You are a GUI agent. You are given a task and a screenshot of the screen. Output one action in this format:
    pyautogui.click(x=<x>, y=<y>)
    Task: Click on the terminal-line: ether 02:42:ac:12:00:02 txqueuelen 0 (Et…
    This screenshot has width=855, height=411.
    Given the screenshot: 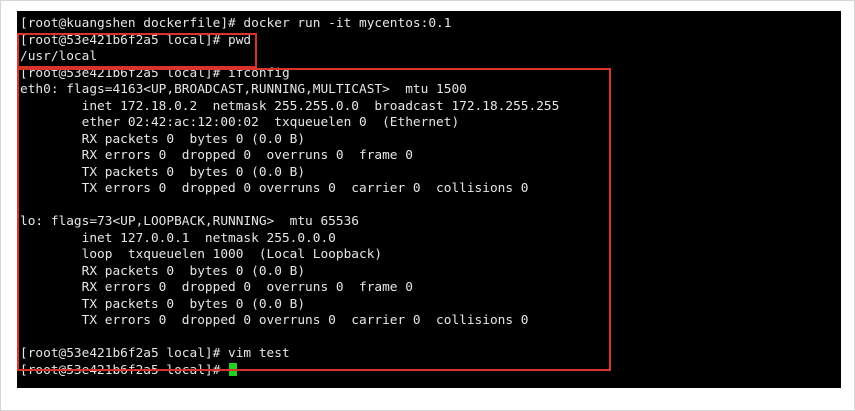 What is the action you would take?
    pyautogui.click(x=240, y=122)
    